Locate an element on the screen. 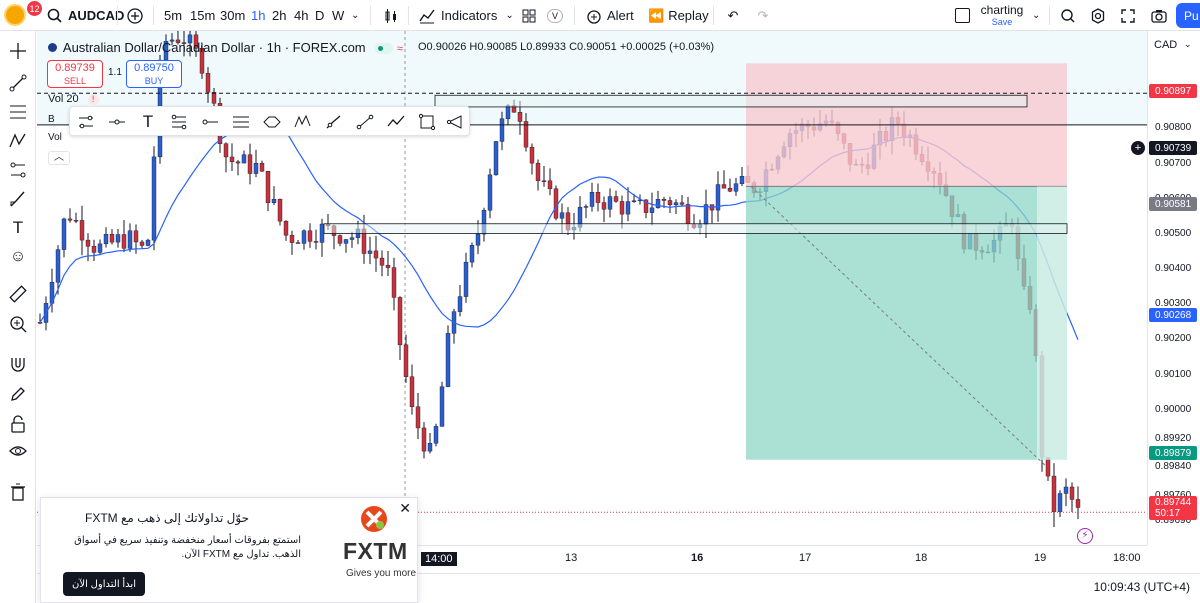 Image resolution: width=1200 pixels, height=603 pixels. drawing-sidebar: T ☺ is located at coordinates (18, 317).